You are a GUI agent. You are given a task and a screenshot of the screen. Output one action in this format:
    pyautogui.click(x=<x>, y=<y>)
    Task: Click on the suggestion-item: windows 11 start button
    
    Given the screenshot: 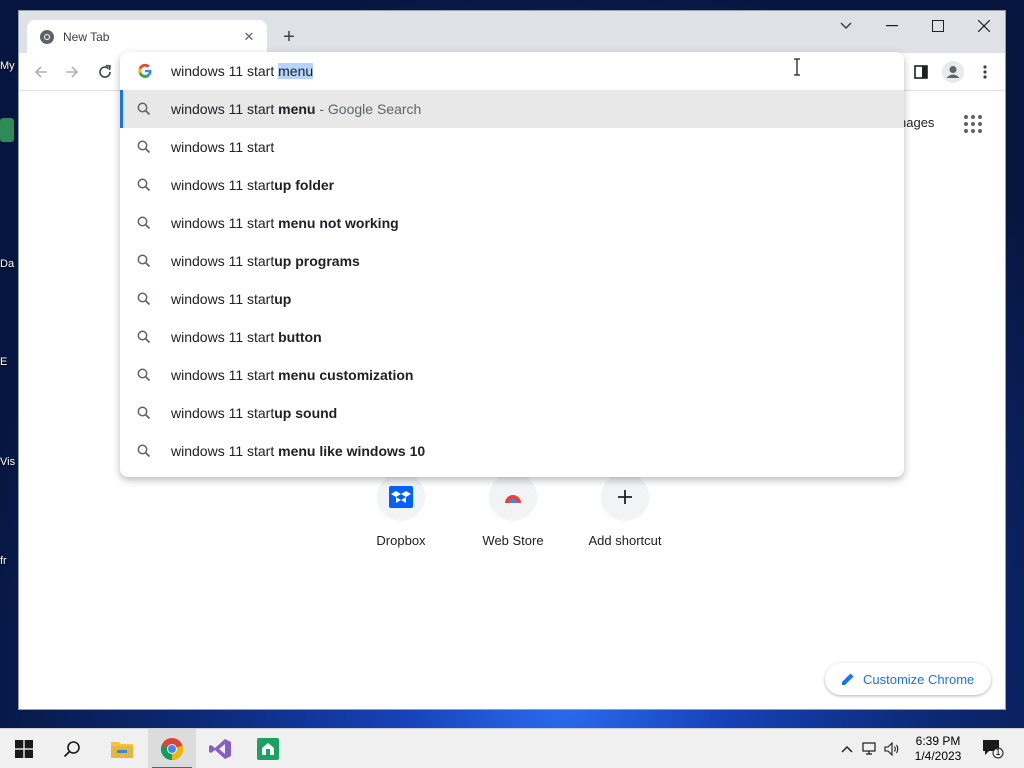 What is the action you would take?
    pyautogui.click(x=512, y=337)
    